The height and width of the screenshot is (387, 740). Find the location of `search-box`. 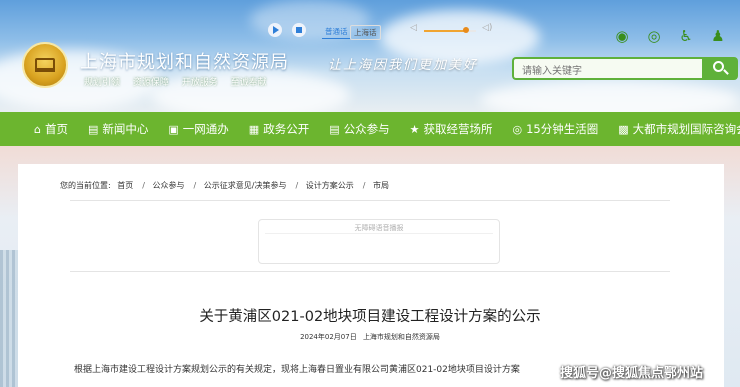

search-box is located at coordinates (607, 69).